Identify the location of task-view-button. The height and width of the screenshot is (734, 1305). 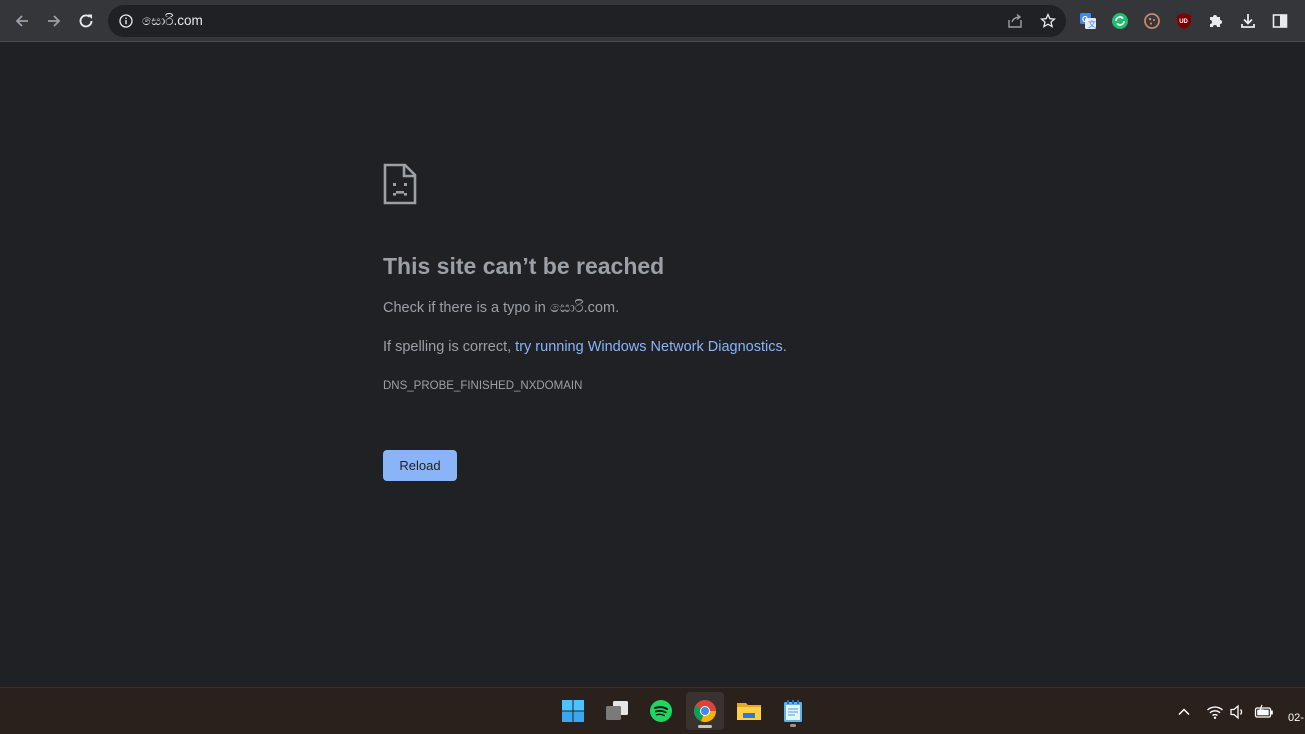
(617, 711).